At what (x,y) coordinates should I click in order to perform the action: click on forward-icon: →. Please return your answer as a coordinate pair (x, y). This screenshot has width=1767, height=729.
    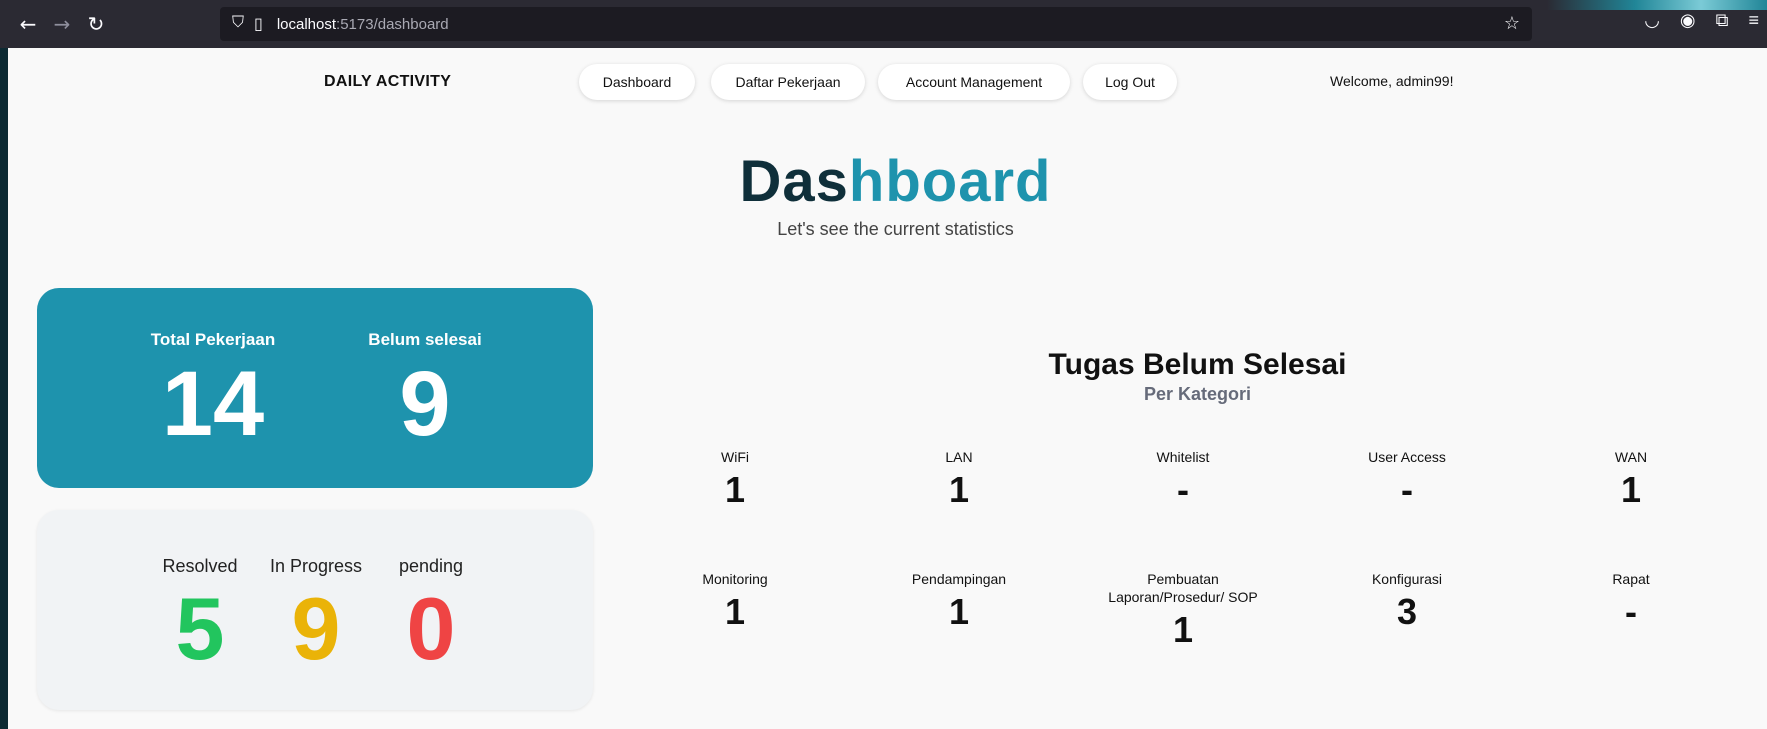
    Looking at the image, I should click on (62, 24).